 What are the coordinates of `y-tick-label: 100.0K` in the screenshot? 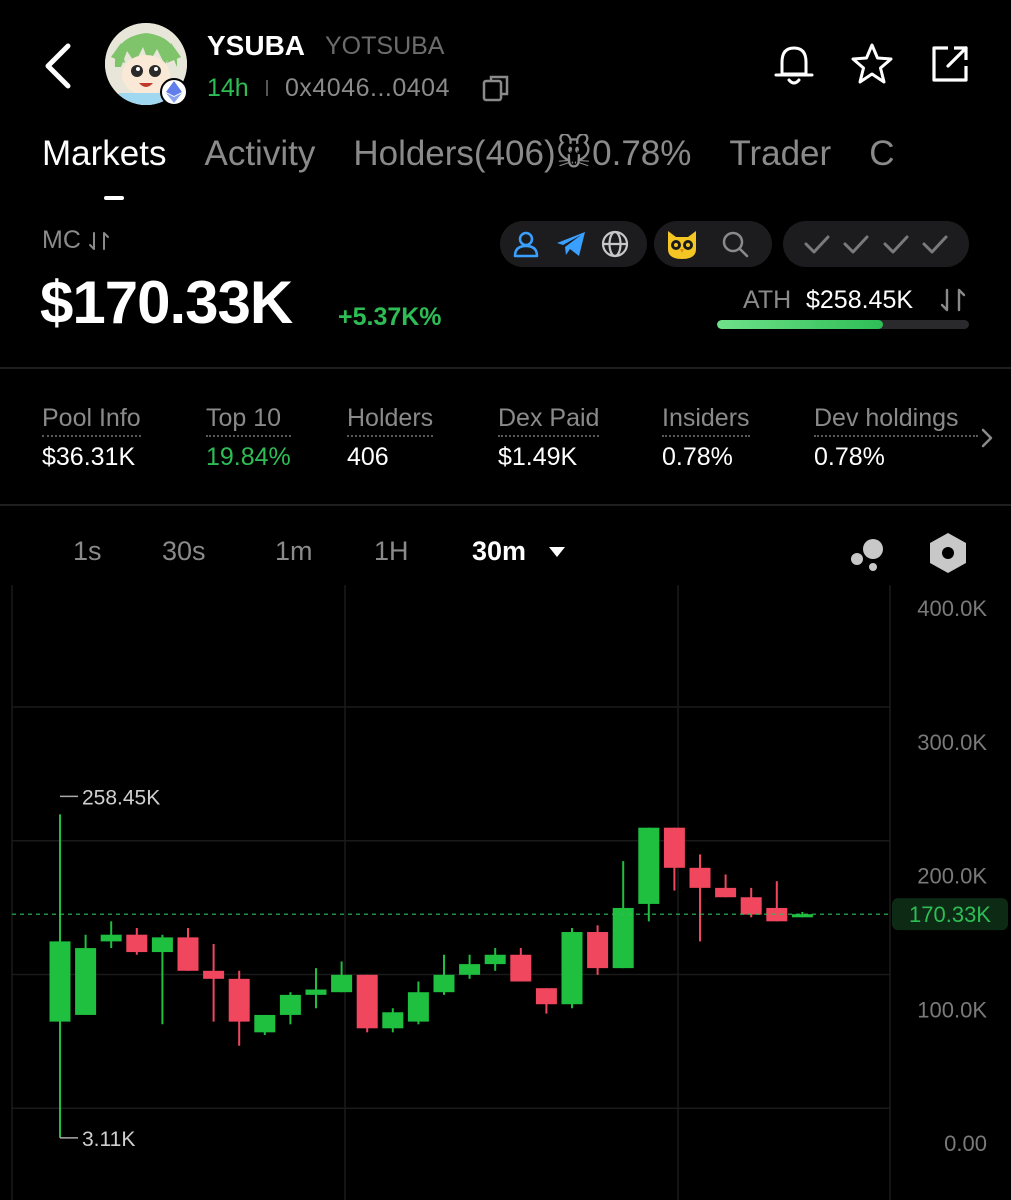 It's located at (952, 1009).